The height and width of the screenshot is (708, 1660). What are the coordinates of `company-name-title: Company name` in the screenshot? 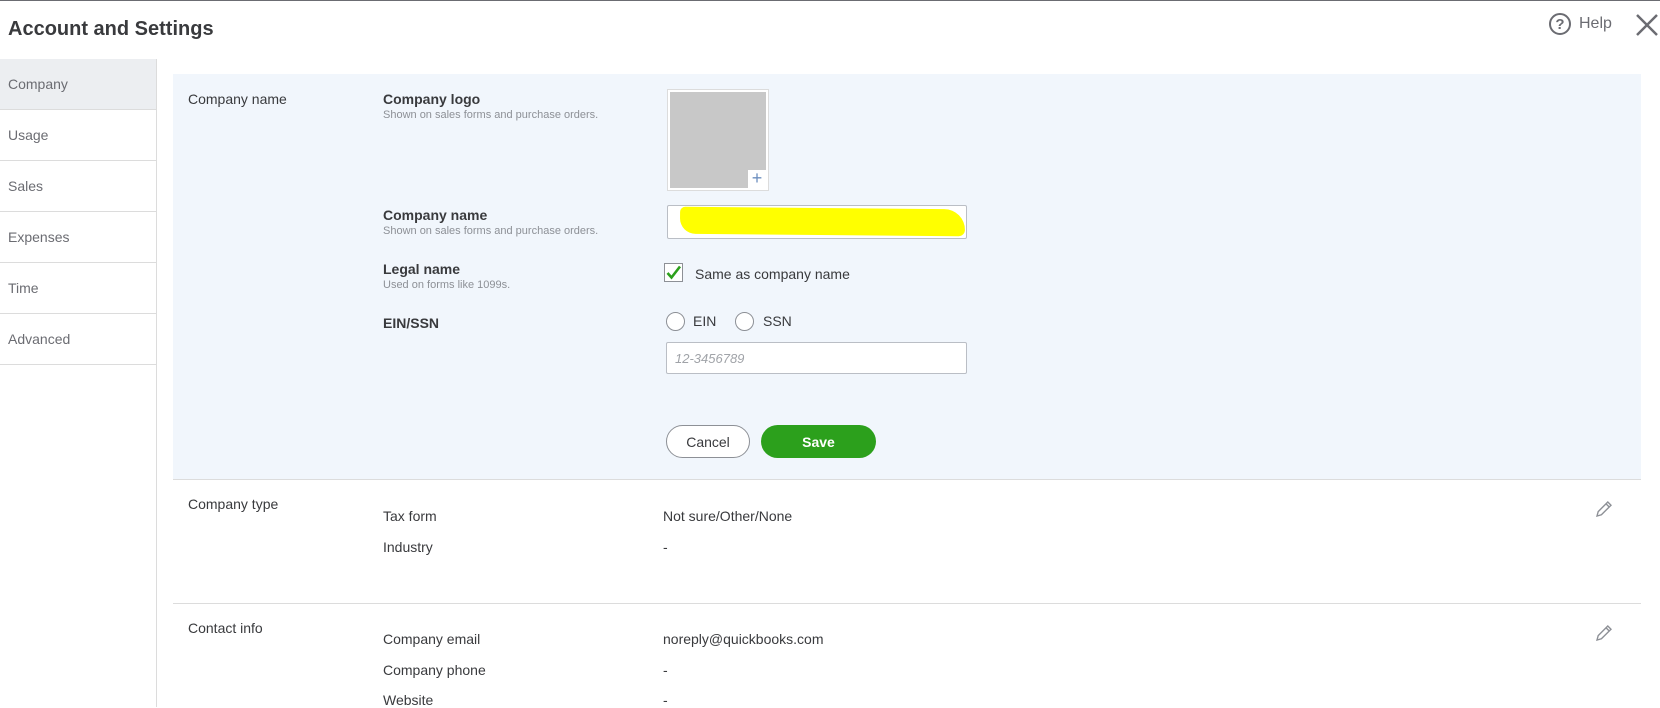 It's located at (435, 215).